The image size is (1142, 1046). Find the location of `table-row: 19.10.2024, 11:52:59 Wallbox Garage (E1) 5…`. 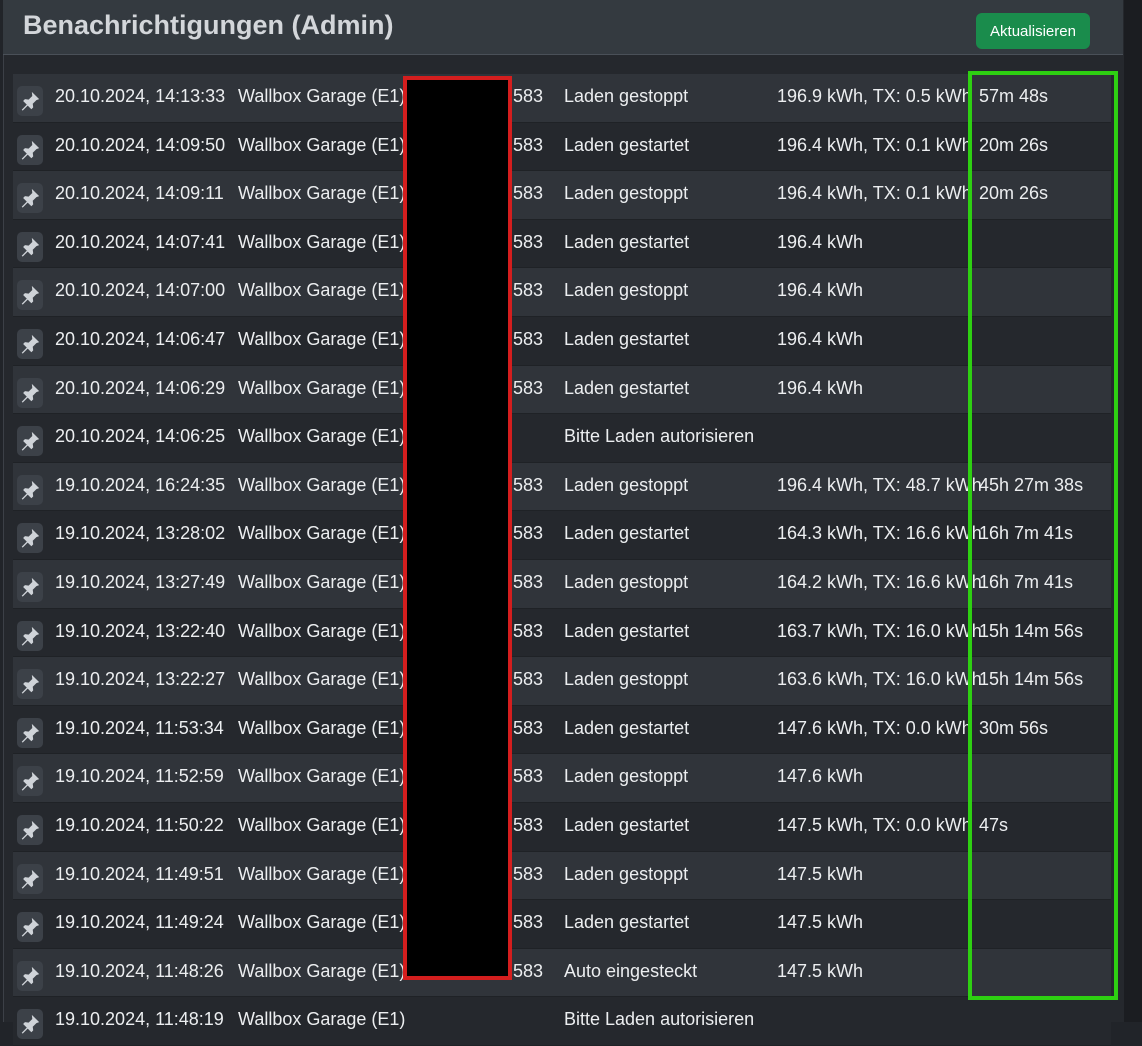

table-row: 19.10.2024, 11:52:59 Wallbox Garage (E1) 5… is located at coordinates (562, 778).